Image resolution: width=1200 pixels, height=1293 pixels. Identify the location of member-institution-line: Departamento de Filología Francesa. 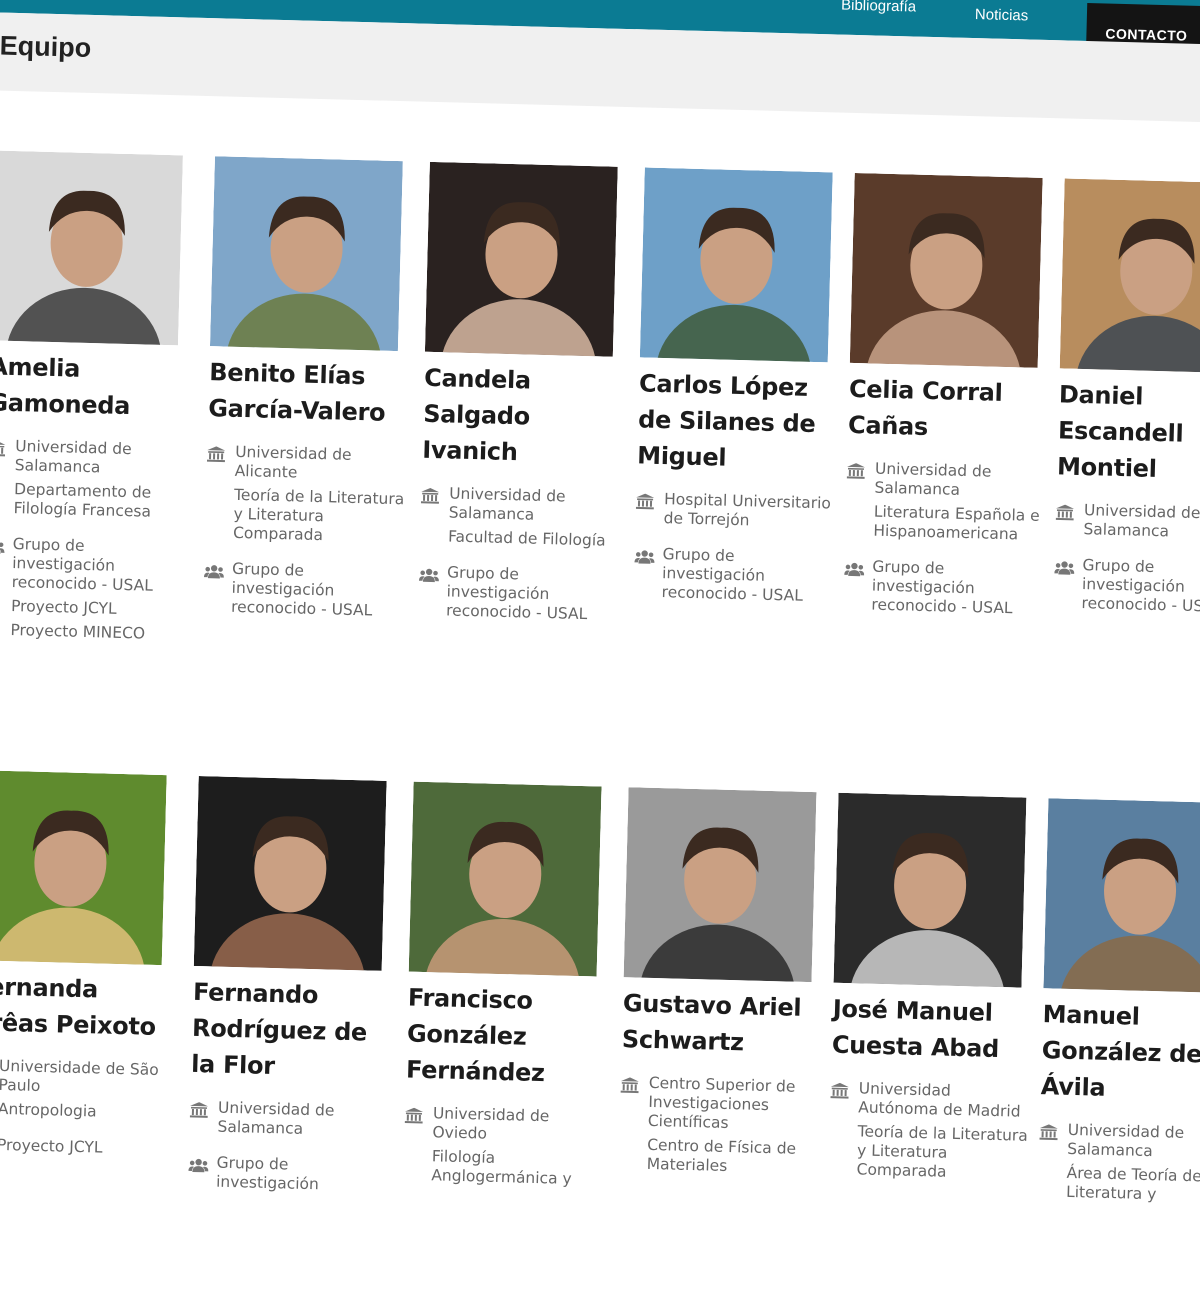
(82, 500).